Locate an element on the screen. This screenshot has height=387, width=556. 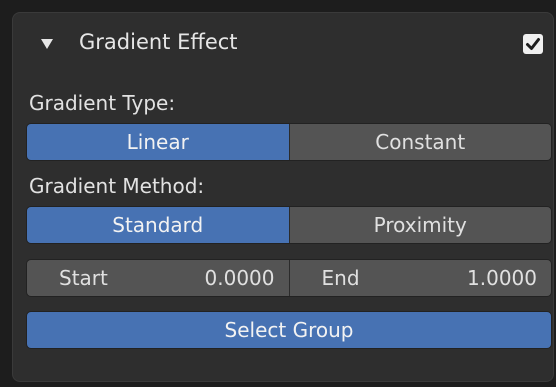
collapse-triangle-icon is located at coordinates (47, 44).